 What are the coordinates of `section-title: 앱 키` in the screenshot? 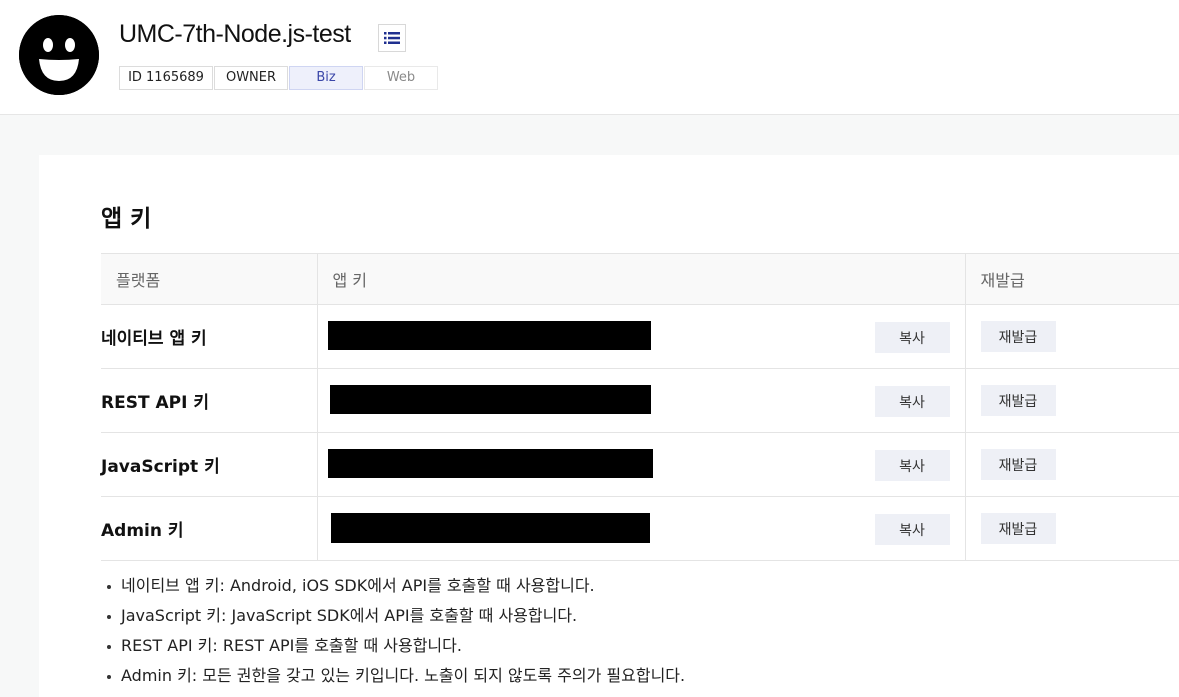 It's located at (126, 219).